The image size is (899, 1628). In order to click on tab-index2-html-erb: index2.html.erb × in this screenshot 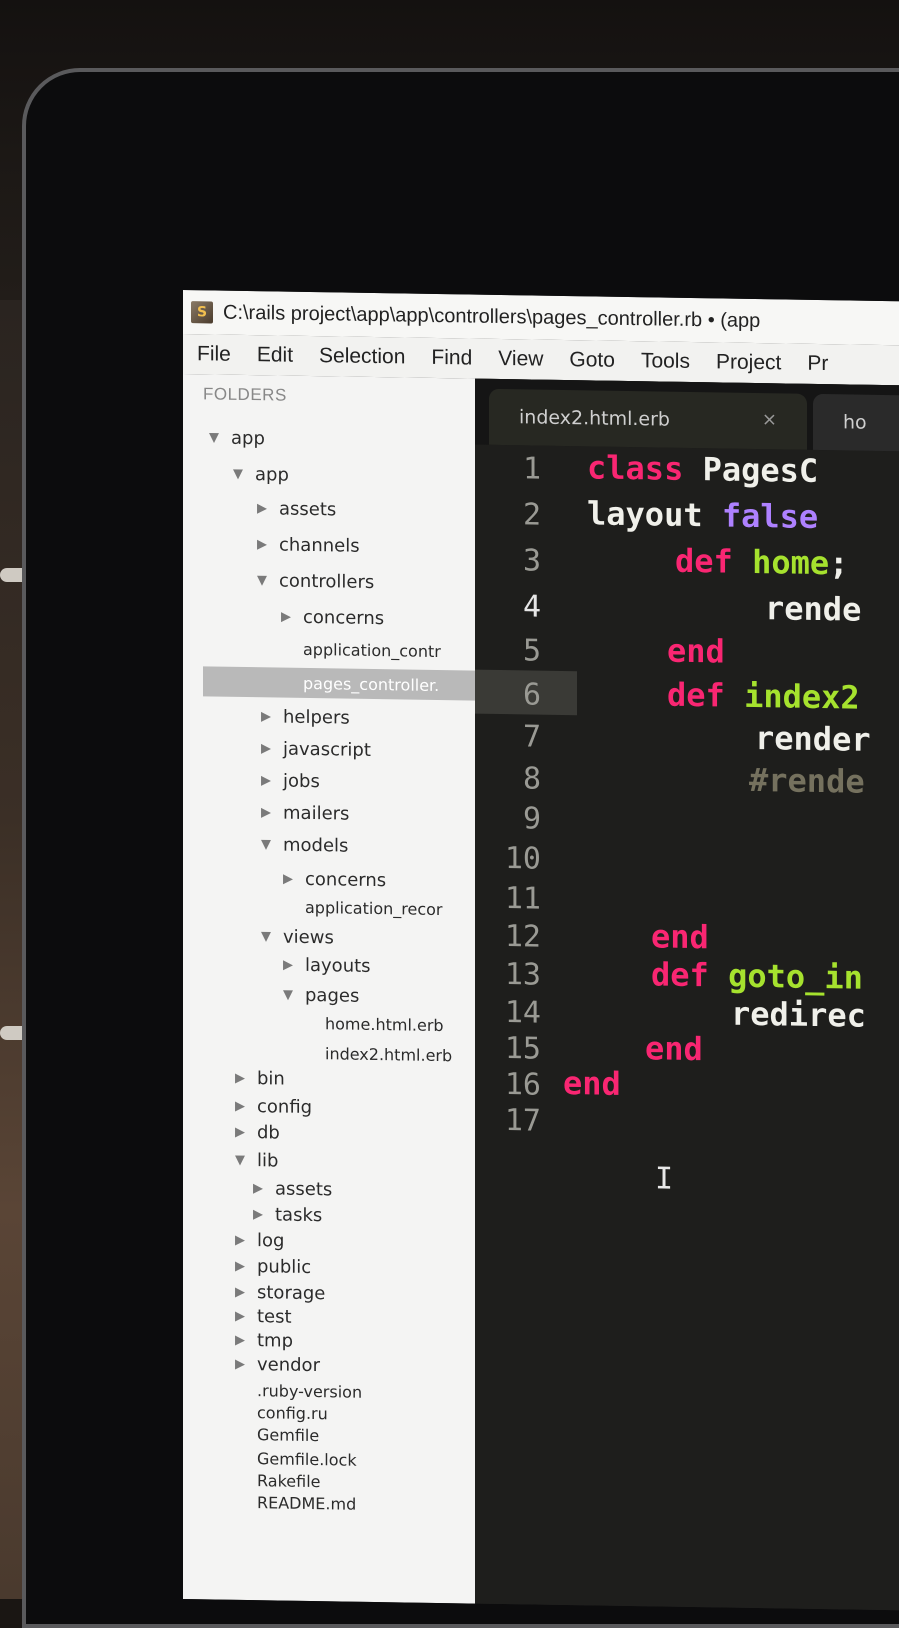, I will do `click(648, 419)`.